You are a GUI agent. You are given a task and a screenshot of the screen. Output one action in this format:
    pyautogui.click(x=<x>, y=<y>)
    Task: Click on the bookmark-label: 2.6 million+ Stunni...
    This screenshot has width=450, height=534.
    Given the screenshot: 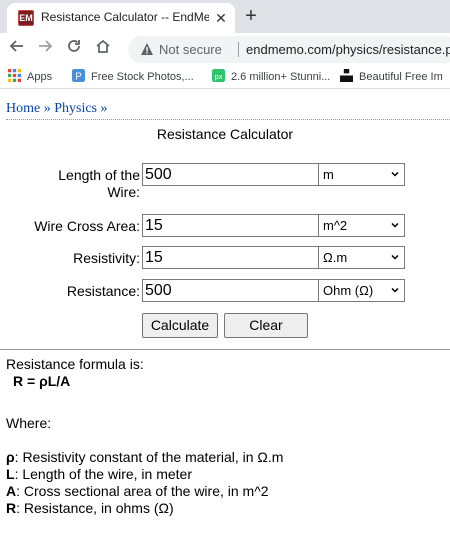 What is the action you would take?
    pyautogui.click(x=281, y=77)
    